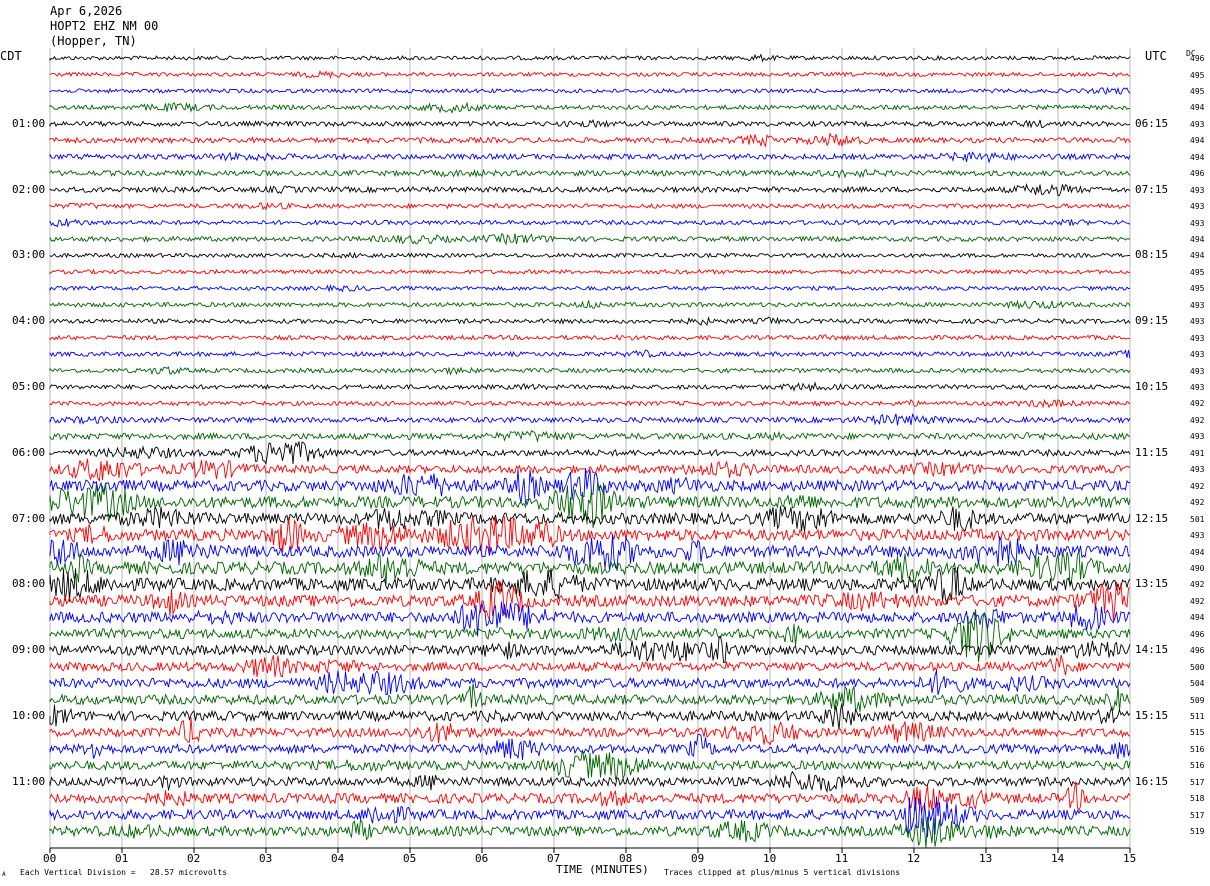 Image resolution: width=1210 pixels, height=886 pixels. I want to click on x-tick-label: 03, so click(266, 858).